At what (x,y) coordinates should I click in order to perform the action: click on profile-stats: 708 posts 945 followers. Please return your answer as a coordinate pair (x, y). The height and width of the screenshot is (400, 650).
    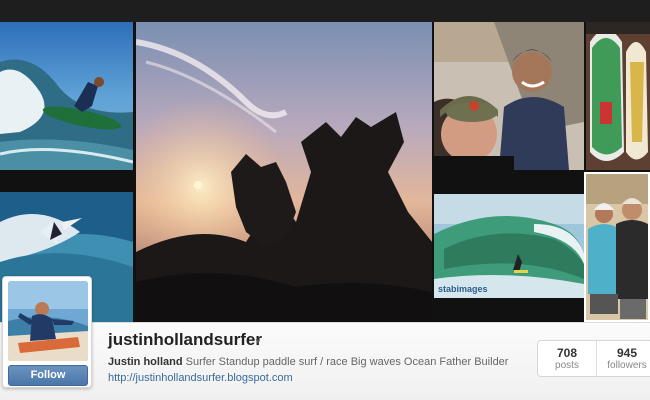
    Looking at the image, I should click on (593, 358).